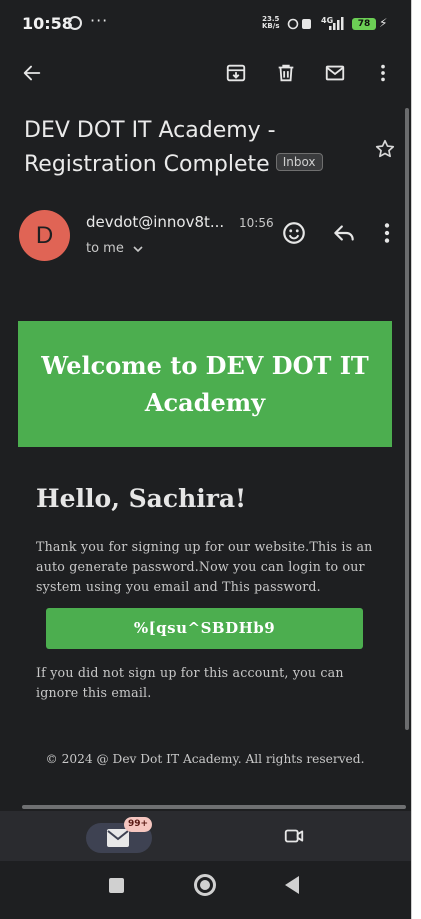 Image resolution: width=421 pixels, height=919 pixels. I want to click on bottom-nav: 99+, so click(205, 836).